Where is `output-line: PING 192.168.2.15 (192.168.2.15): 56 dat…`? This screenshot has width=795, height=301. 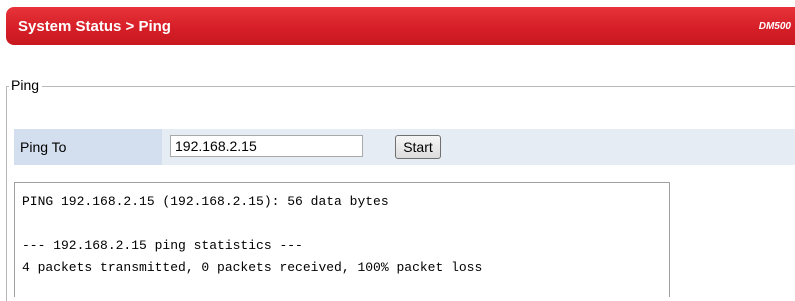 output-line: PING 192.168.2.15 (192.168.2.15): 56 dat… is located at coordinates (205, 201).